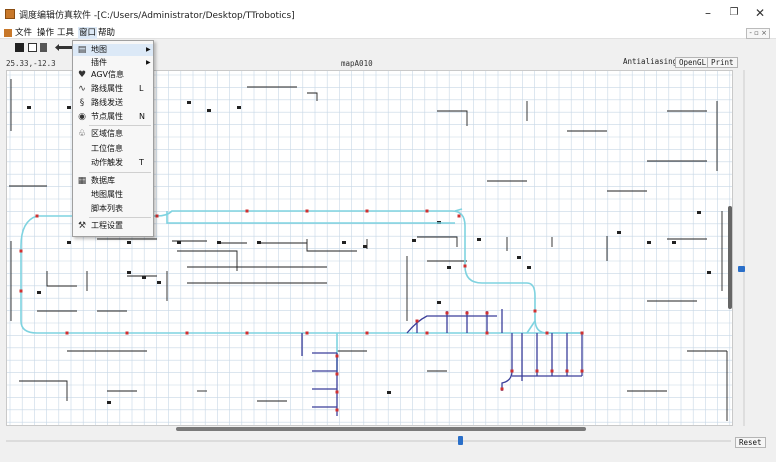 The height and width of the screenshot is (462, 776). I want to click on heart-icon: ♥, so click(82, 75).